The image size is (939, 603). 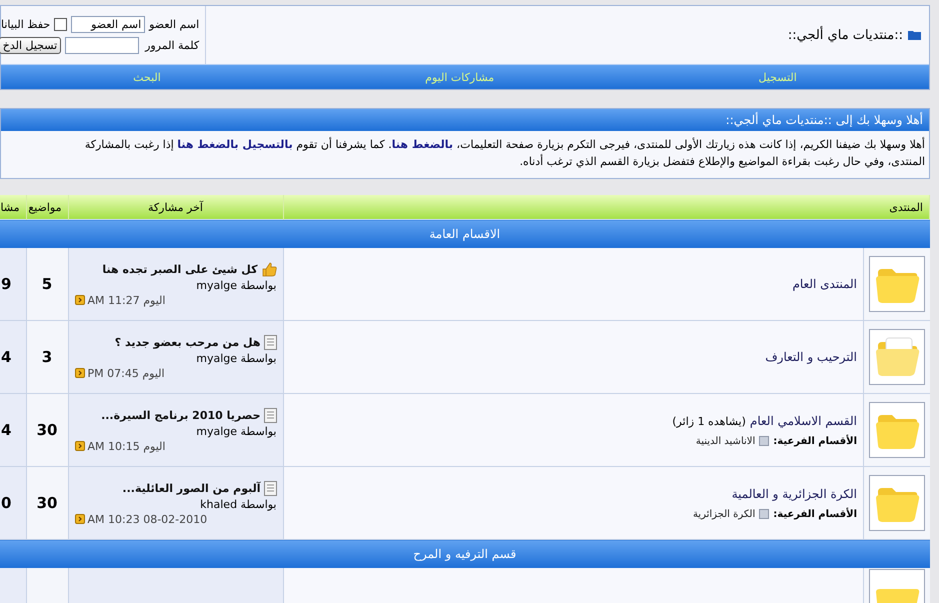 I want to click on site-title: ::منتديات ماي ألجي::, so click(x=845, y=35).